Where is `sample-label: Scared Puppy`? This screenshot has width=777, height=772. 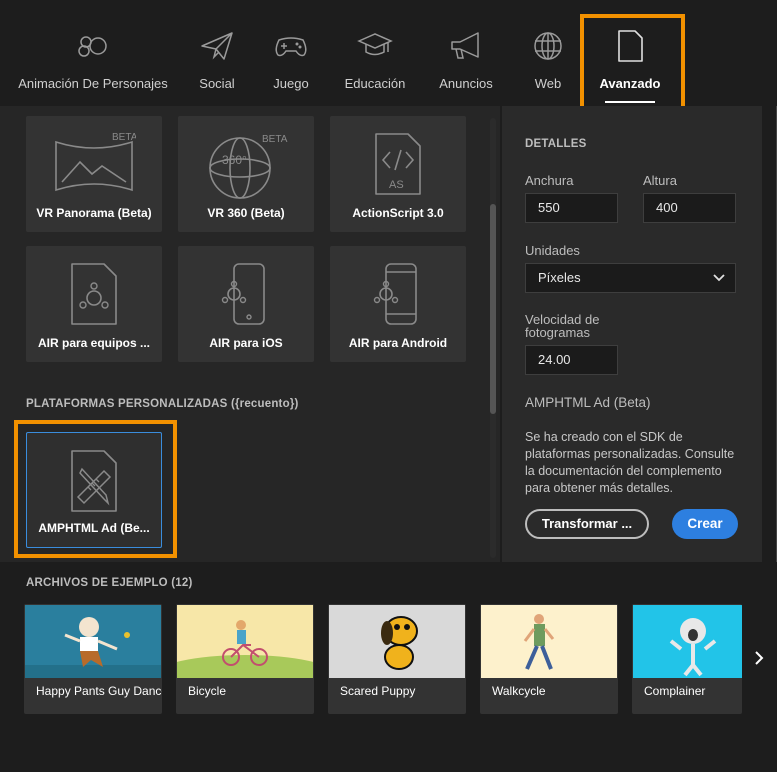
sample-label: Scared Puppy is located at coordinates (378, 691).